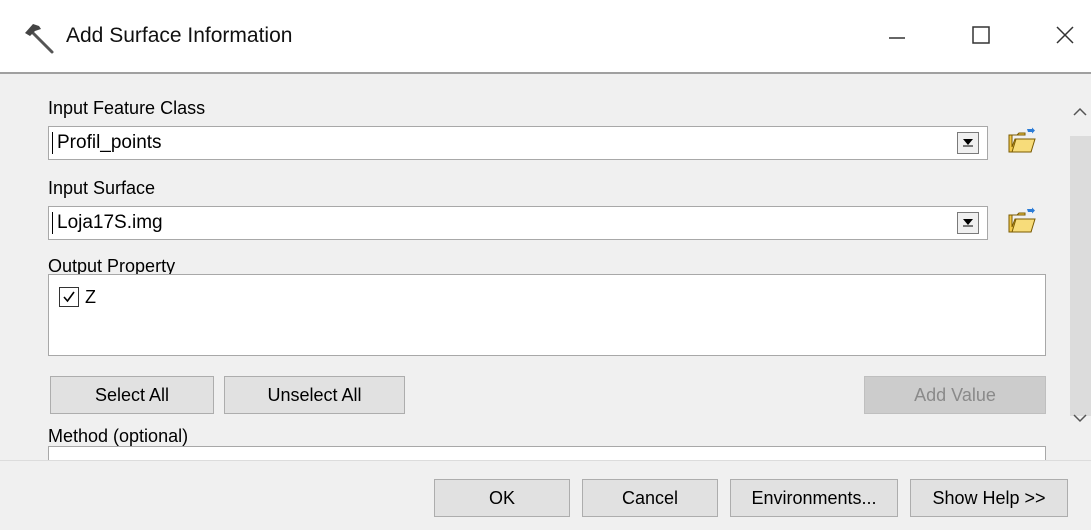 This screenshot has height=530, width=1091. Describe the element at coordinates (518, 143) in the screenshot. I see `input-feature-class-combo: Profil_points` at that location.